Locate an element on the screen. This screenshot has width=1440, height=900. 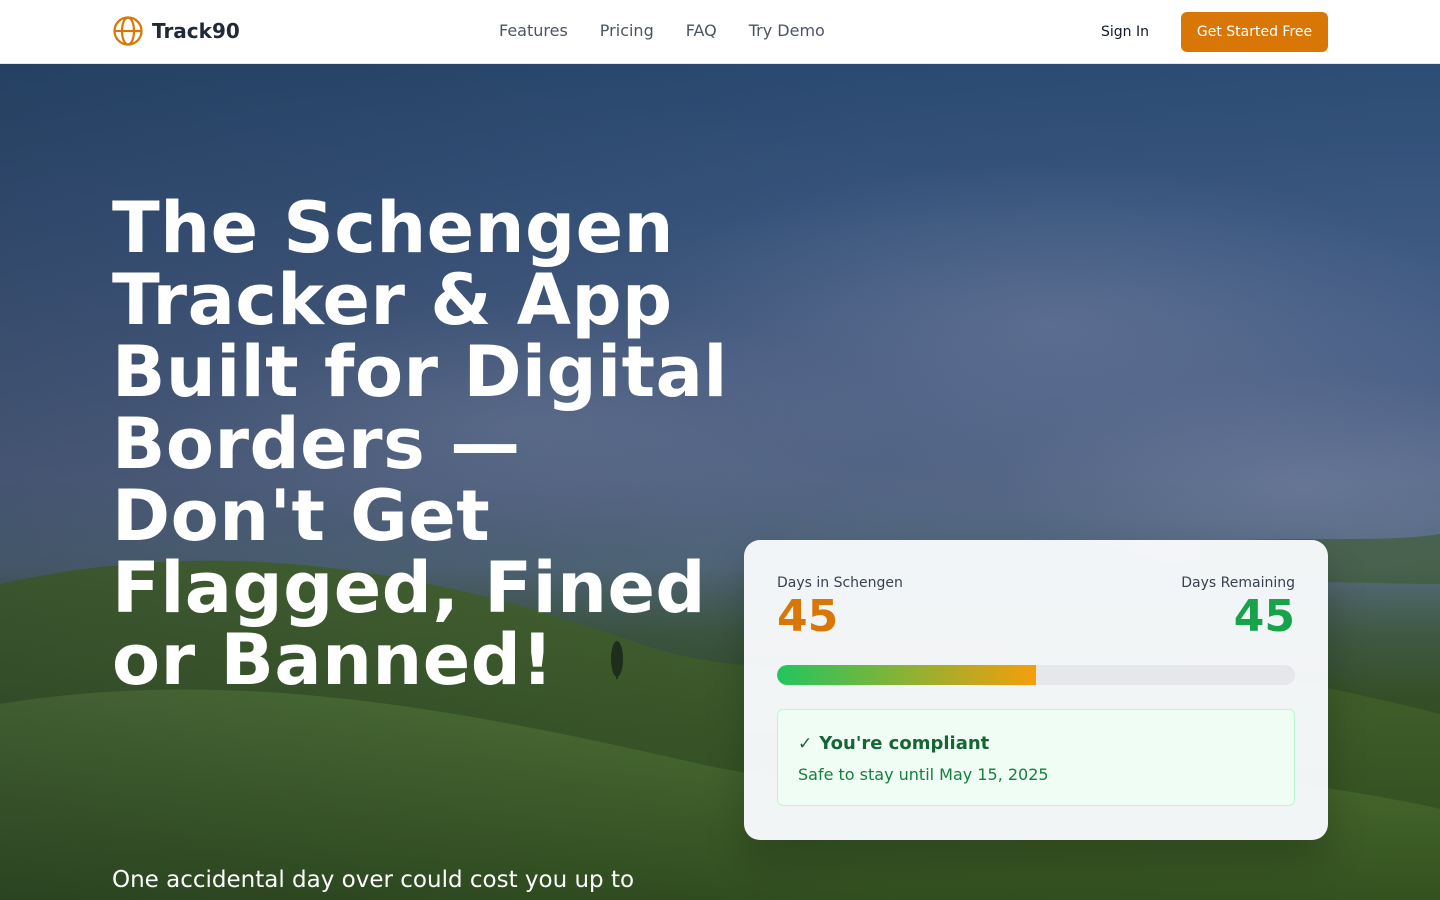
nav-link-try-demo: Try Demo is located at coordinates (787, 31).